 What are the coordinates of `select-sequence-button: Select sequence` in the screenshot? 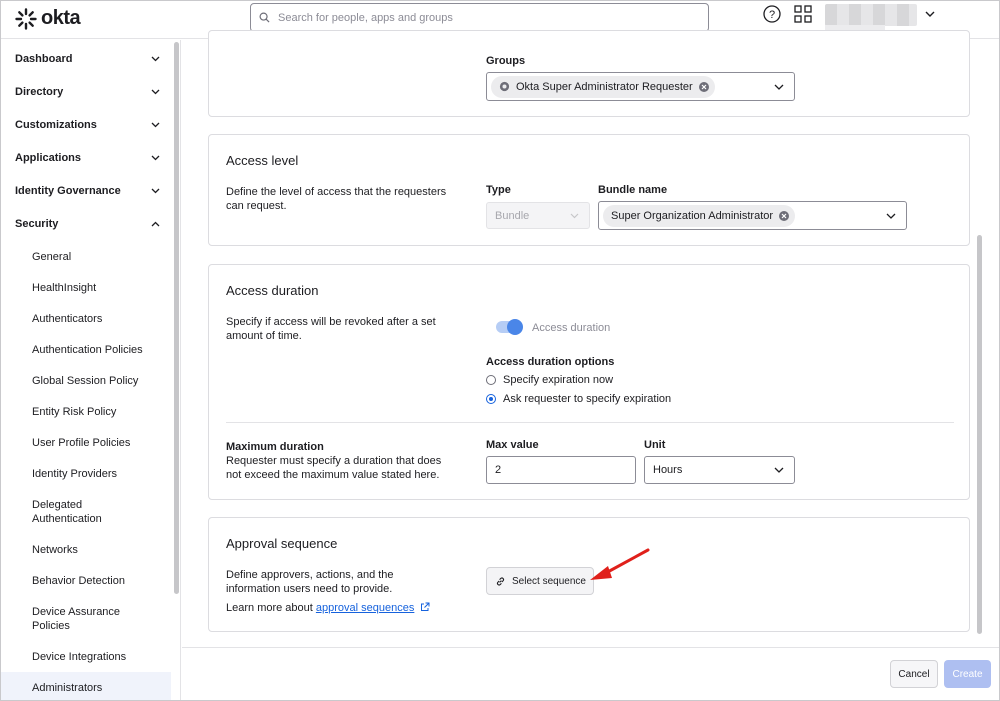 It's located at (540, 581).